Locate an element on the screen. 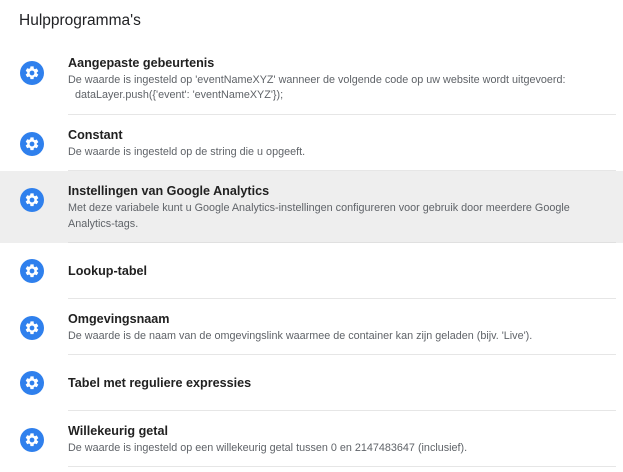 The width and height of the screenshot is (623, 472). item-name: Lookup-tabel is located at coordinates (108, 271).